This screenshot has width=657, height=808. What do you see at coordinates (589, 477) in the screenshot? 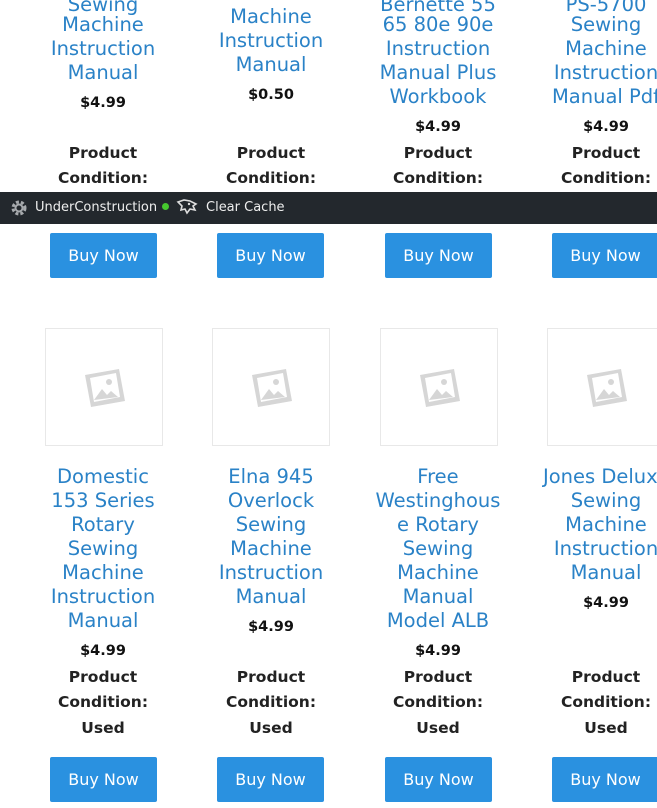
I see `product-title-line: Jones Deluxe` at bounding box center [589, 477].